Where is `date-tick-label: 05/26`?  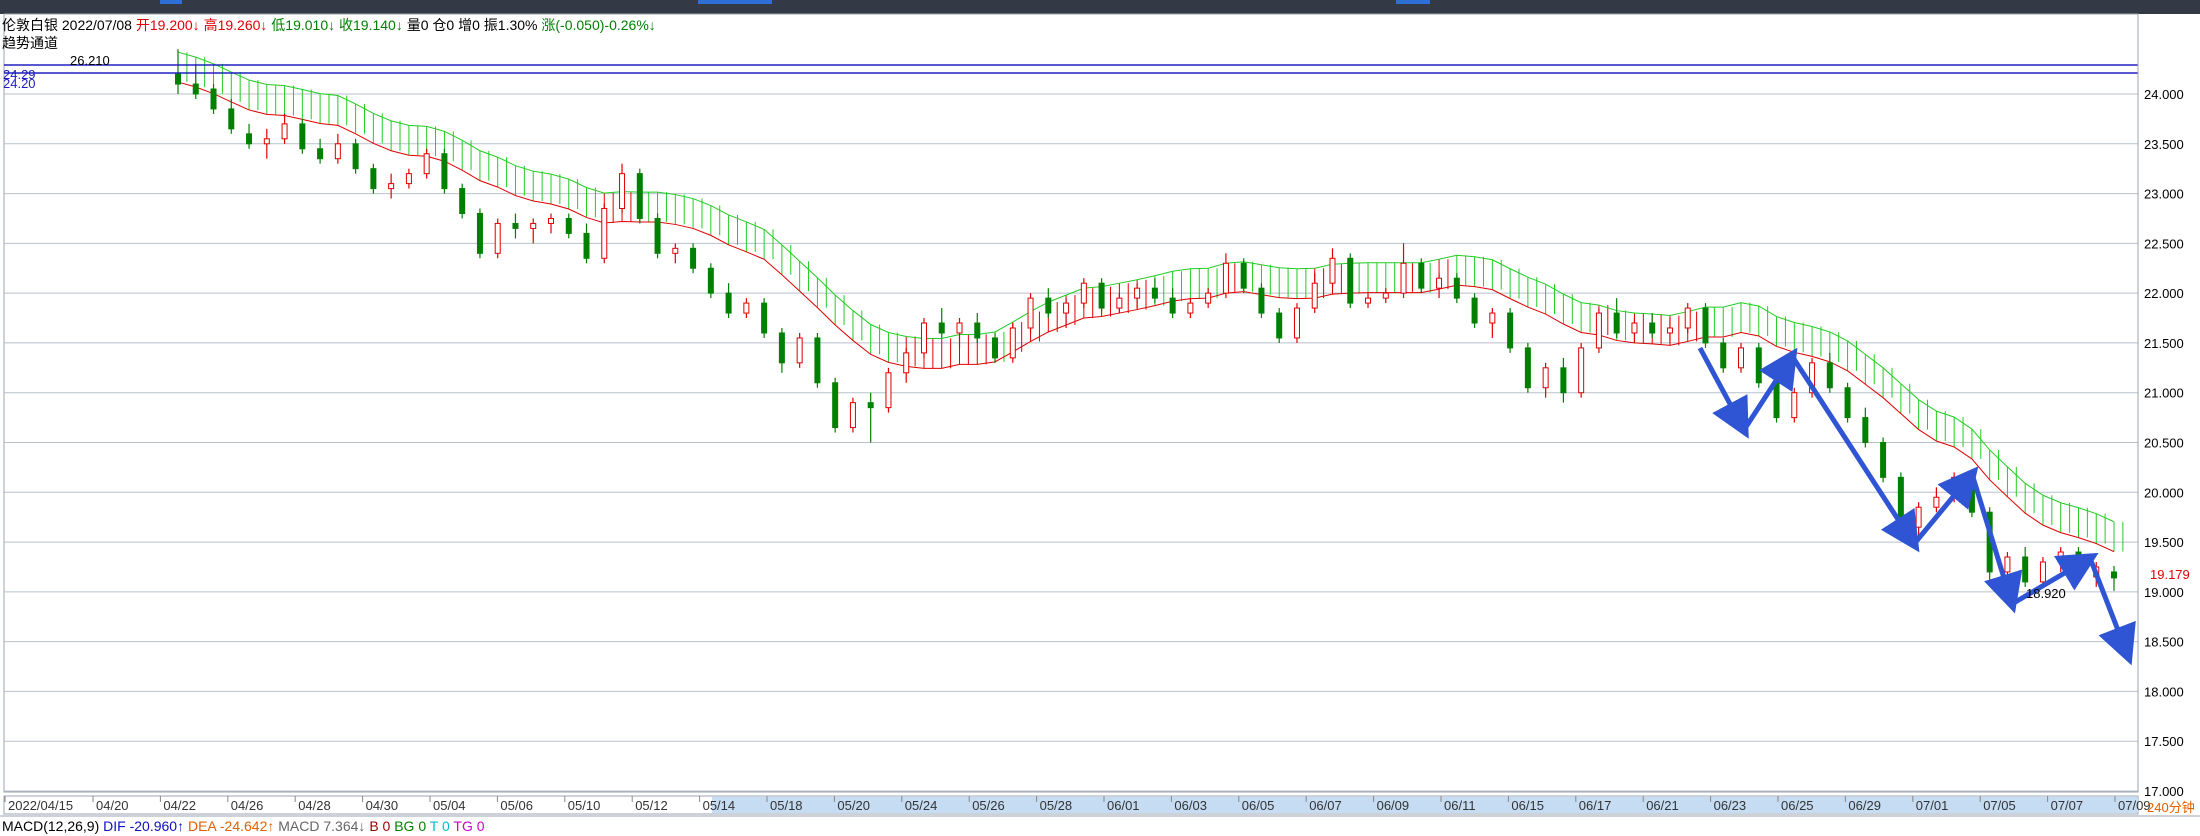
date-tick-label: 05/26 is located at coordinates (988, 805).